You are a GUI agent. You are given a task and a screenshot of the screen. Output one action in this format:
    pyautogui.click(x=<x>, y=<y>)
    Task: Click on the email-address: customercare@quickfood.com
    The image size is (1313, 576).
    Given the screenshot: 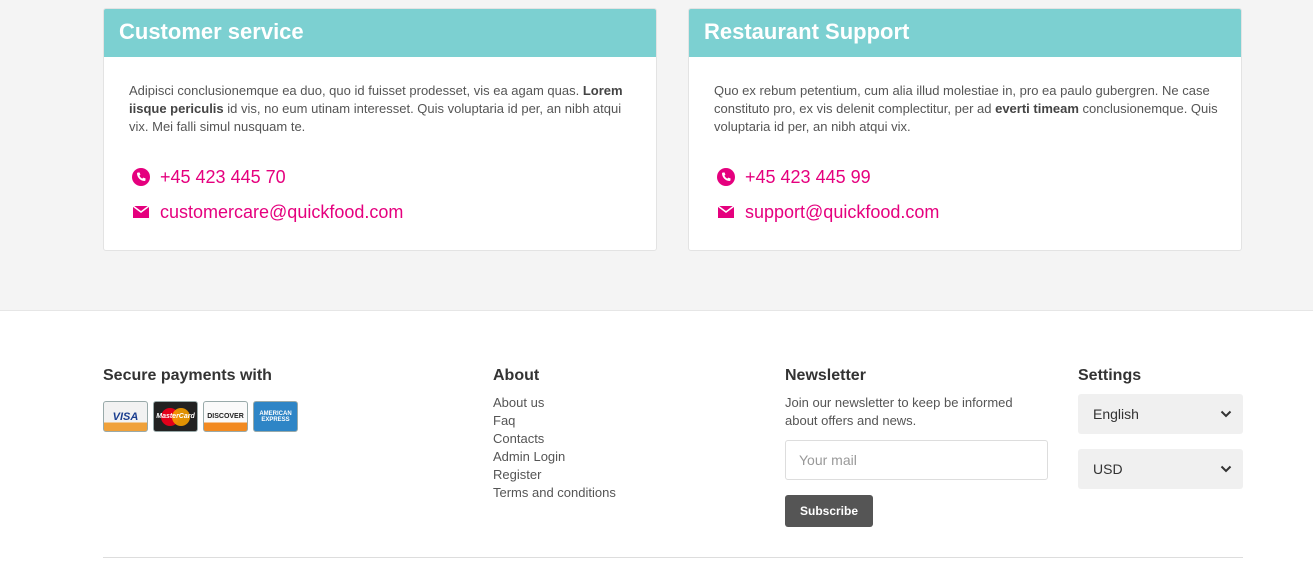 What is the action you would take?
    pyautogui.click(x=282, y=211)
    